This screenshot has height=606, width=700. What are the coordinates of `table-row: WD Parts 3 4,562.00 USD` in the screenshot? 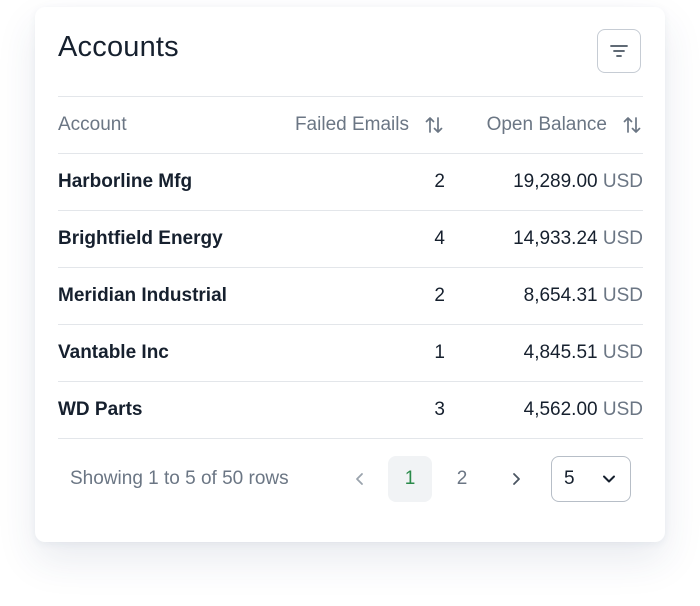 It's located at (350, 410).